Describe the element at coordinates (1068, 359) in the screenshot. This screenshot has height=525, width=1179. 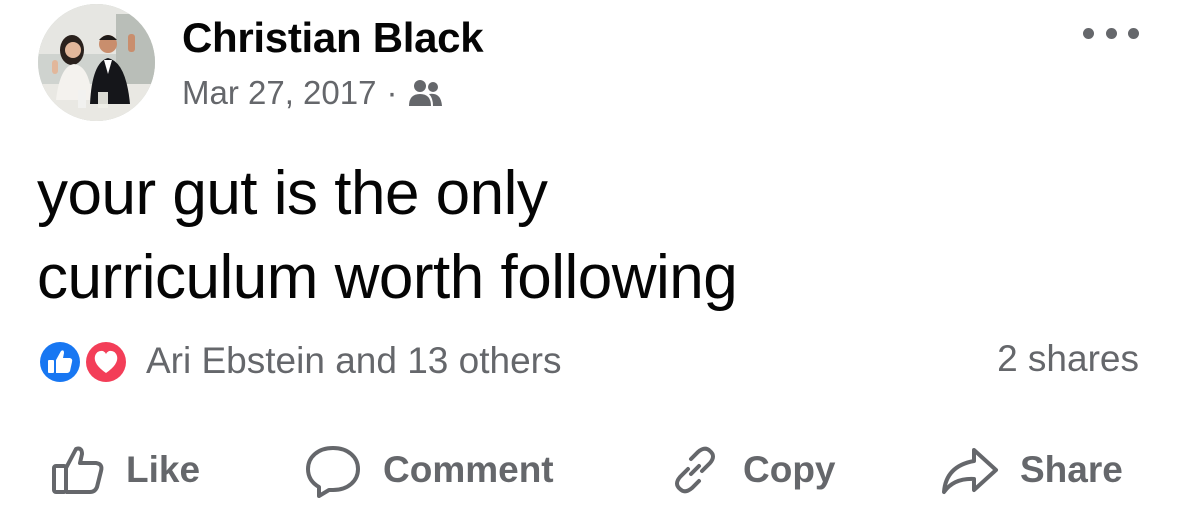
I see `shares-count: 2 shares` at that location.